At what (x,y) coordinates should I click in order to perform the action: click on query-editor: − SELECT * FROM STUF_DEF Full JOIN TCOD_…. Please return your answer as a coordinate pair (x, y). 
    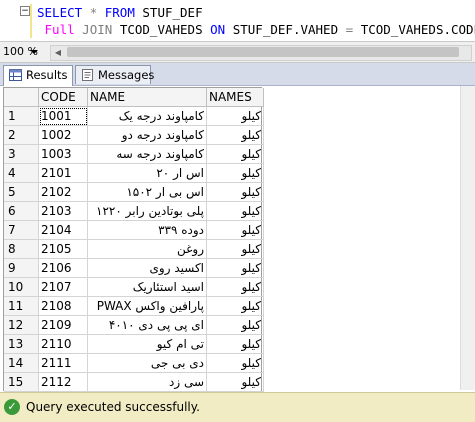
    Looking at the image, I should click on (237, 21).